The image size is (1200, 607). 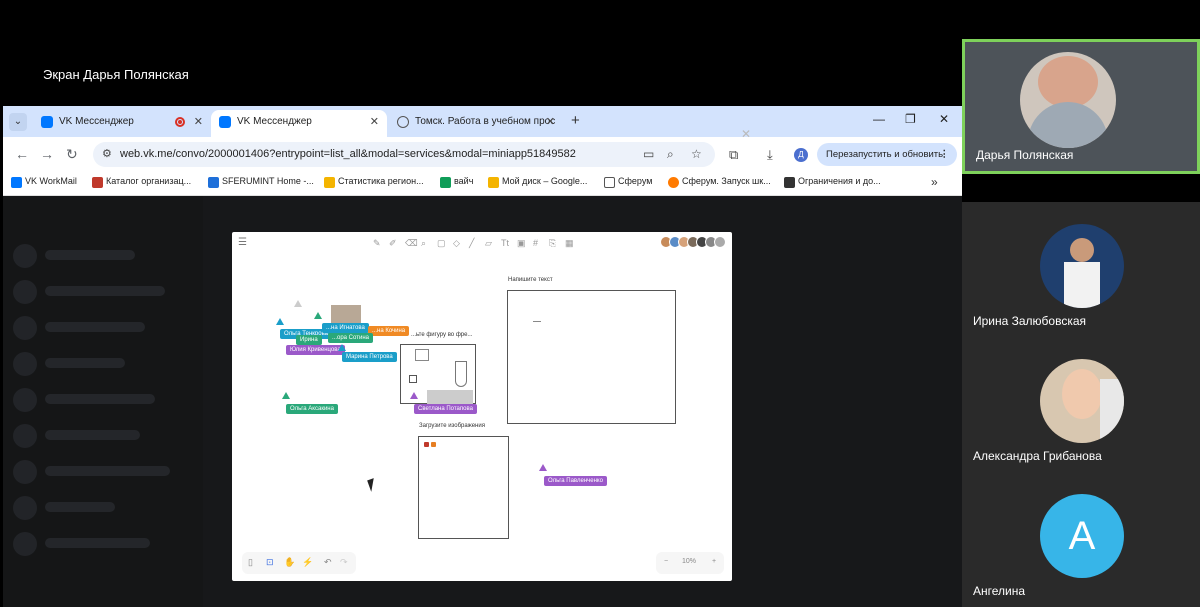 What do you see at coordinates (289, 562) in the screenshot?
I see `hand-icon: ✋` at bounding box center [289, 562].